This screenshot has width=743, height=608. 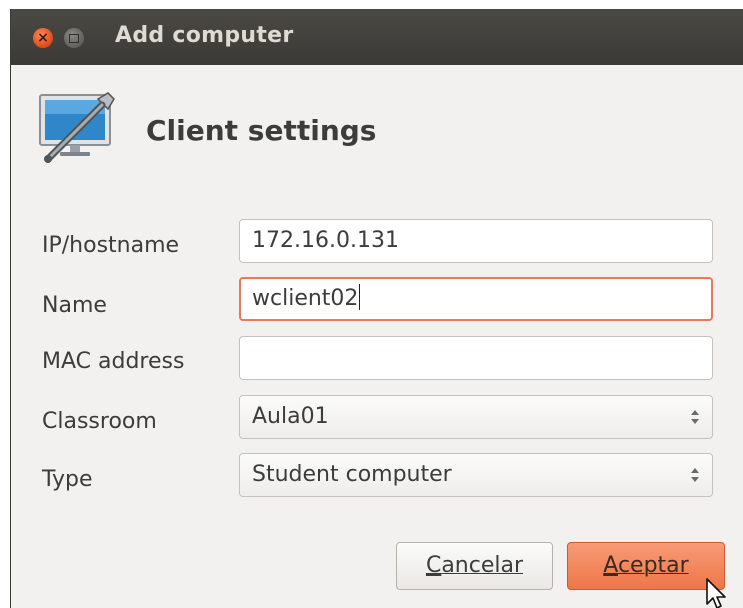 What do you see at coordinates (99, 421) in the screenshot?
I see `classroom-label: Classroom` at bounding box center [99, 421].